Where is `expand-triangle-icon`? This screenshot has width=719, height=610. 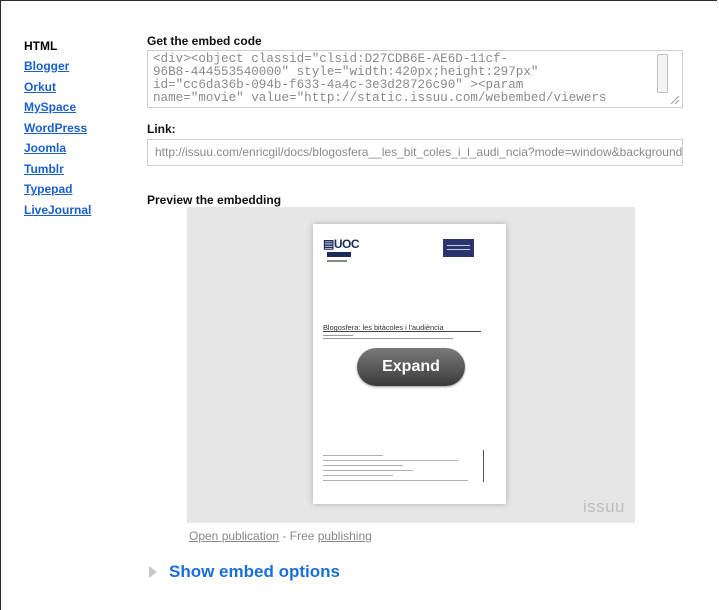
expand-triangle-icon is located at coordinates (153, 572).